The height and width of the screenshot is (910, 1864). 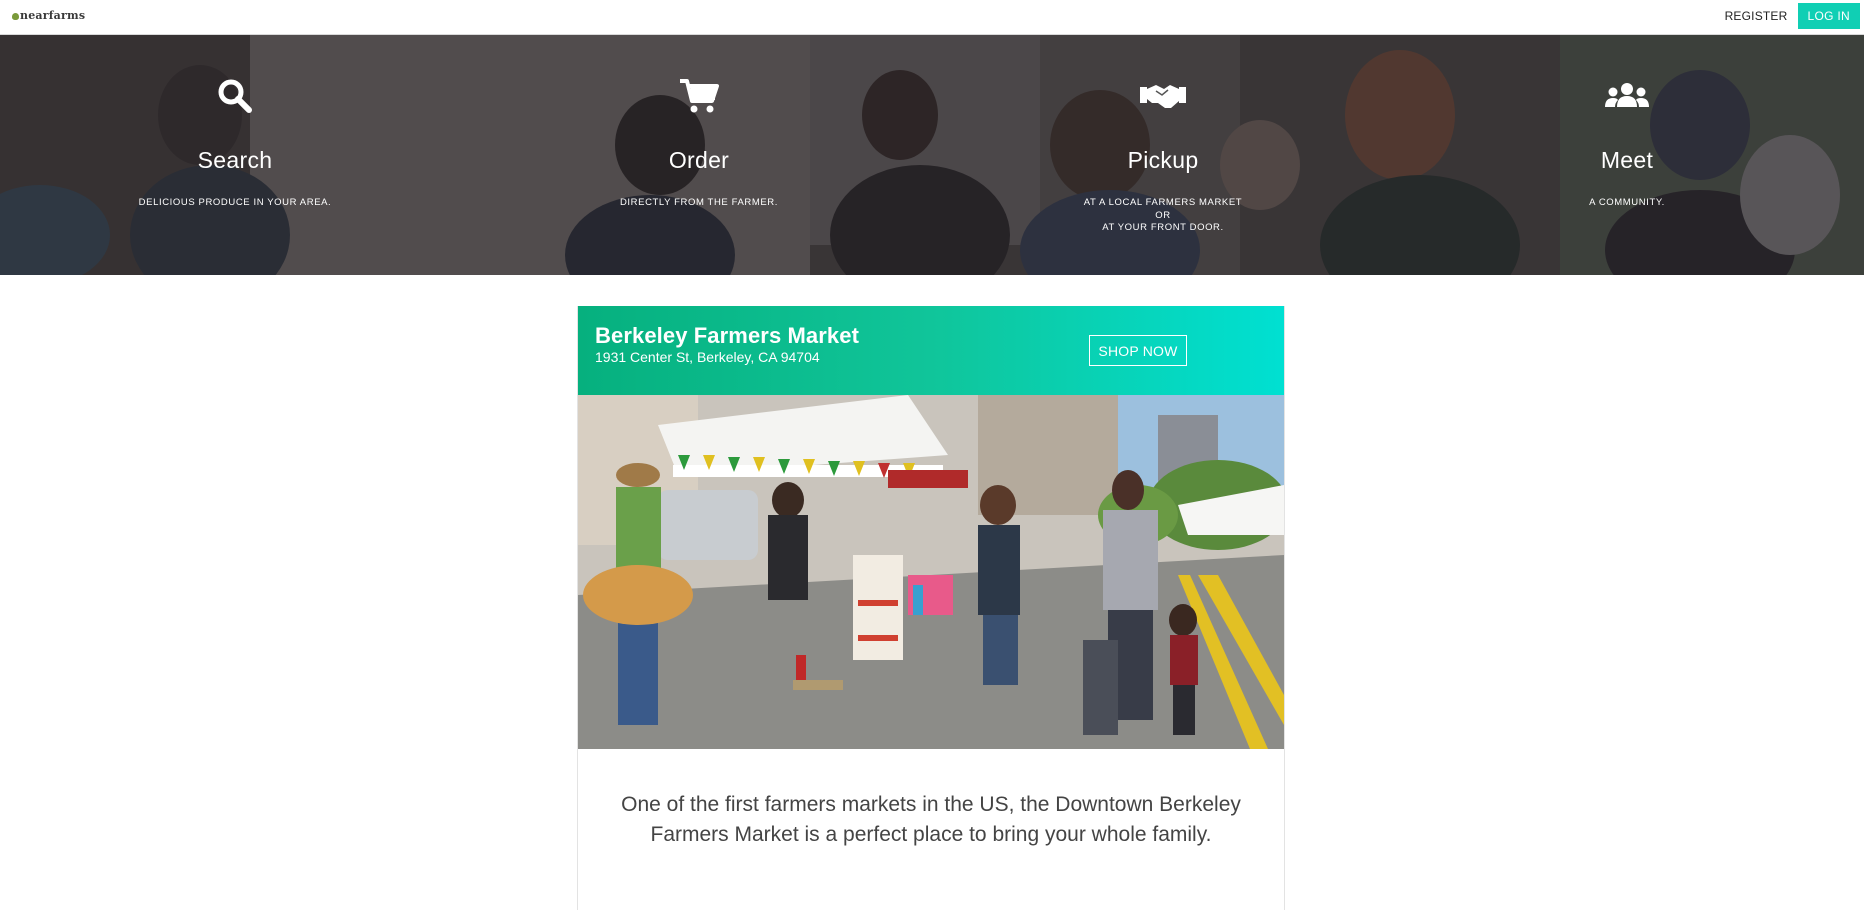 I want to click on feature-title: Order, so click(x=699, y=160).